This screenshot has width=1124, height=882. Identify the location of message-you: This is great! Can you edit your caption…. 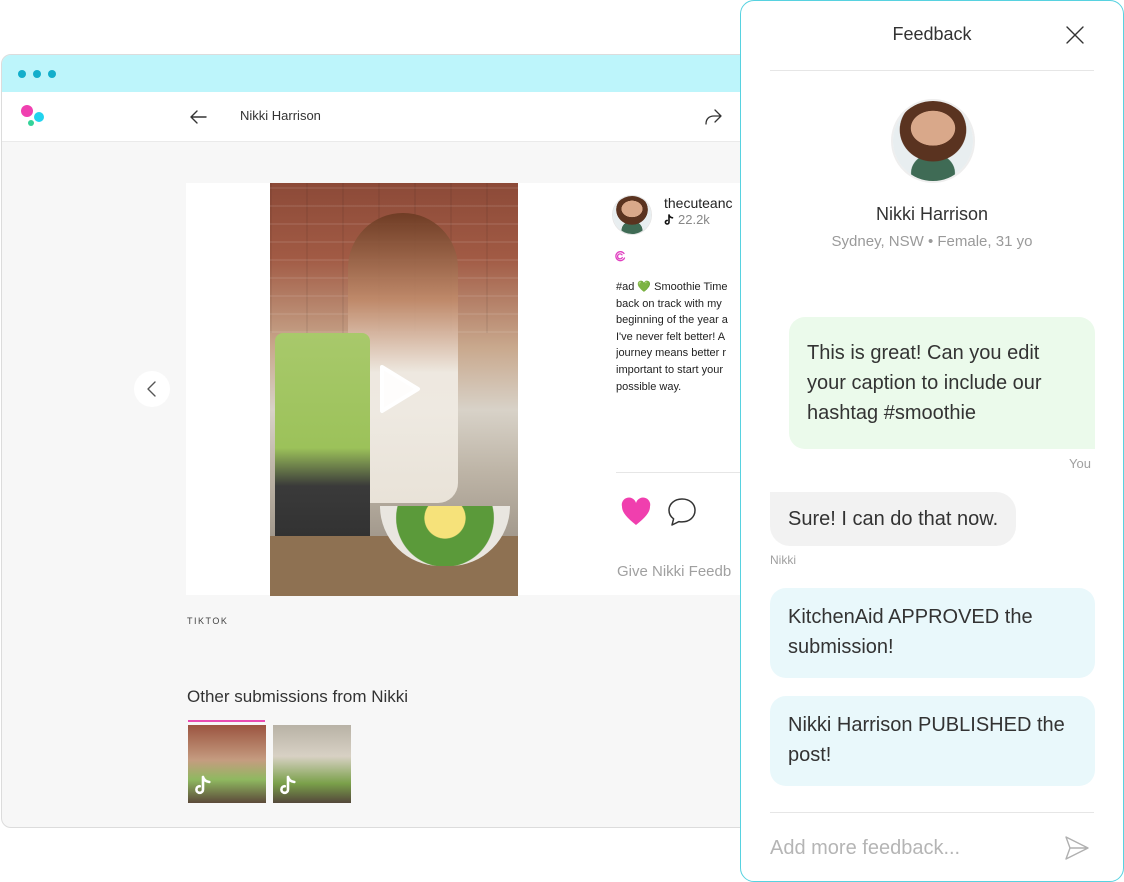
(942, 383).